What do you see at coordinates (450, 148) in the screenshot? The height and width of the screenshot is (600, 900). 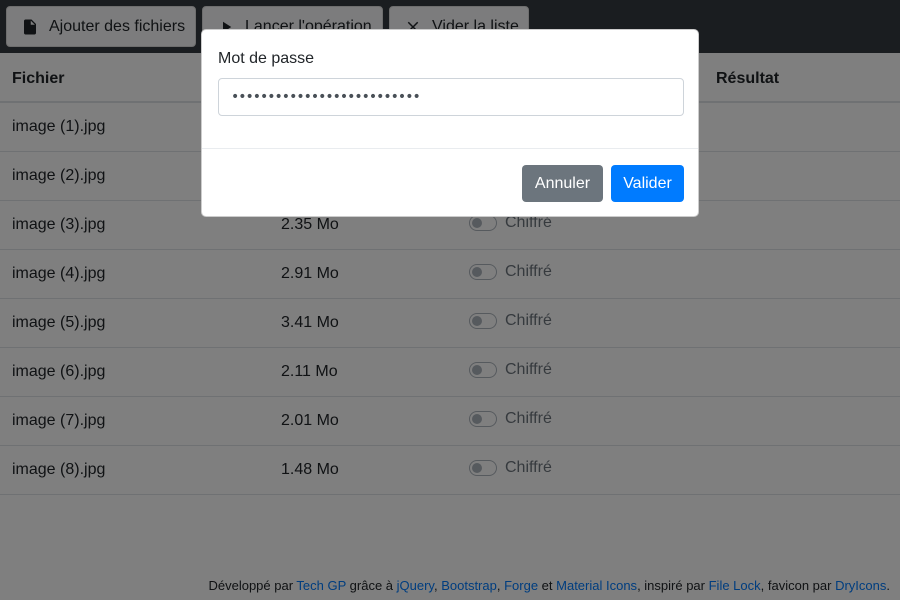 I see `modal-divider` at bounding box center [450, 148].